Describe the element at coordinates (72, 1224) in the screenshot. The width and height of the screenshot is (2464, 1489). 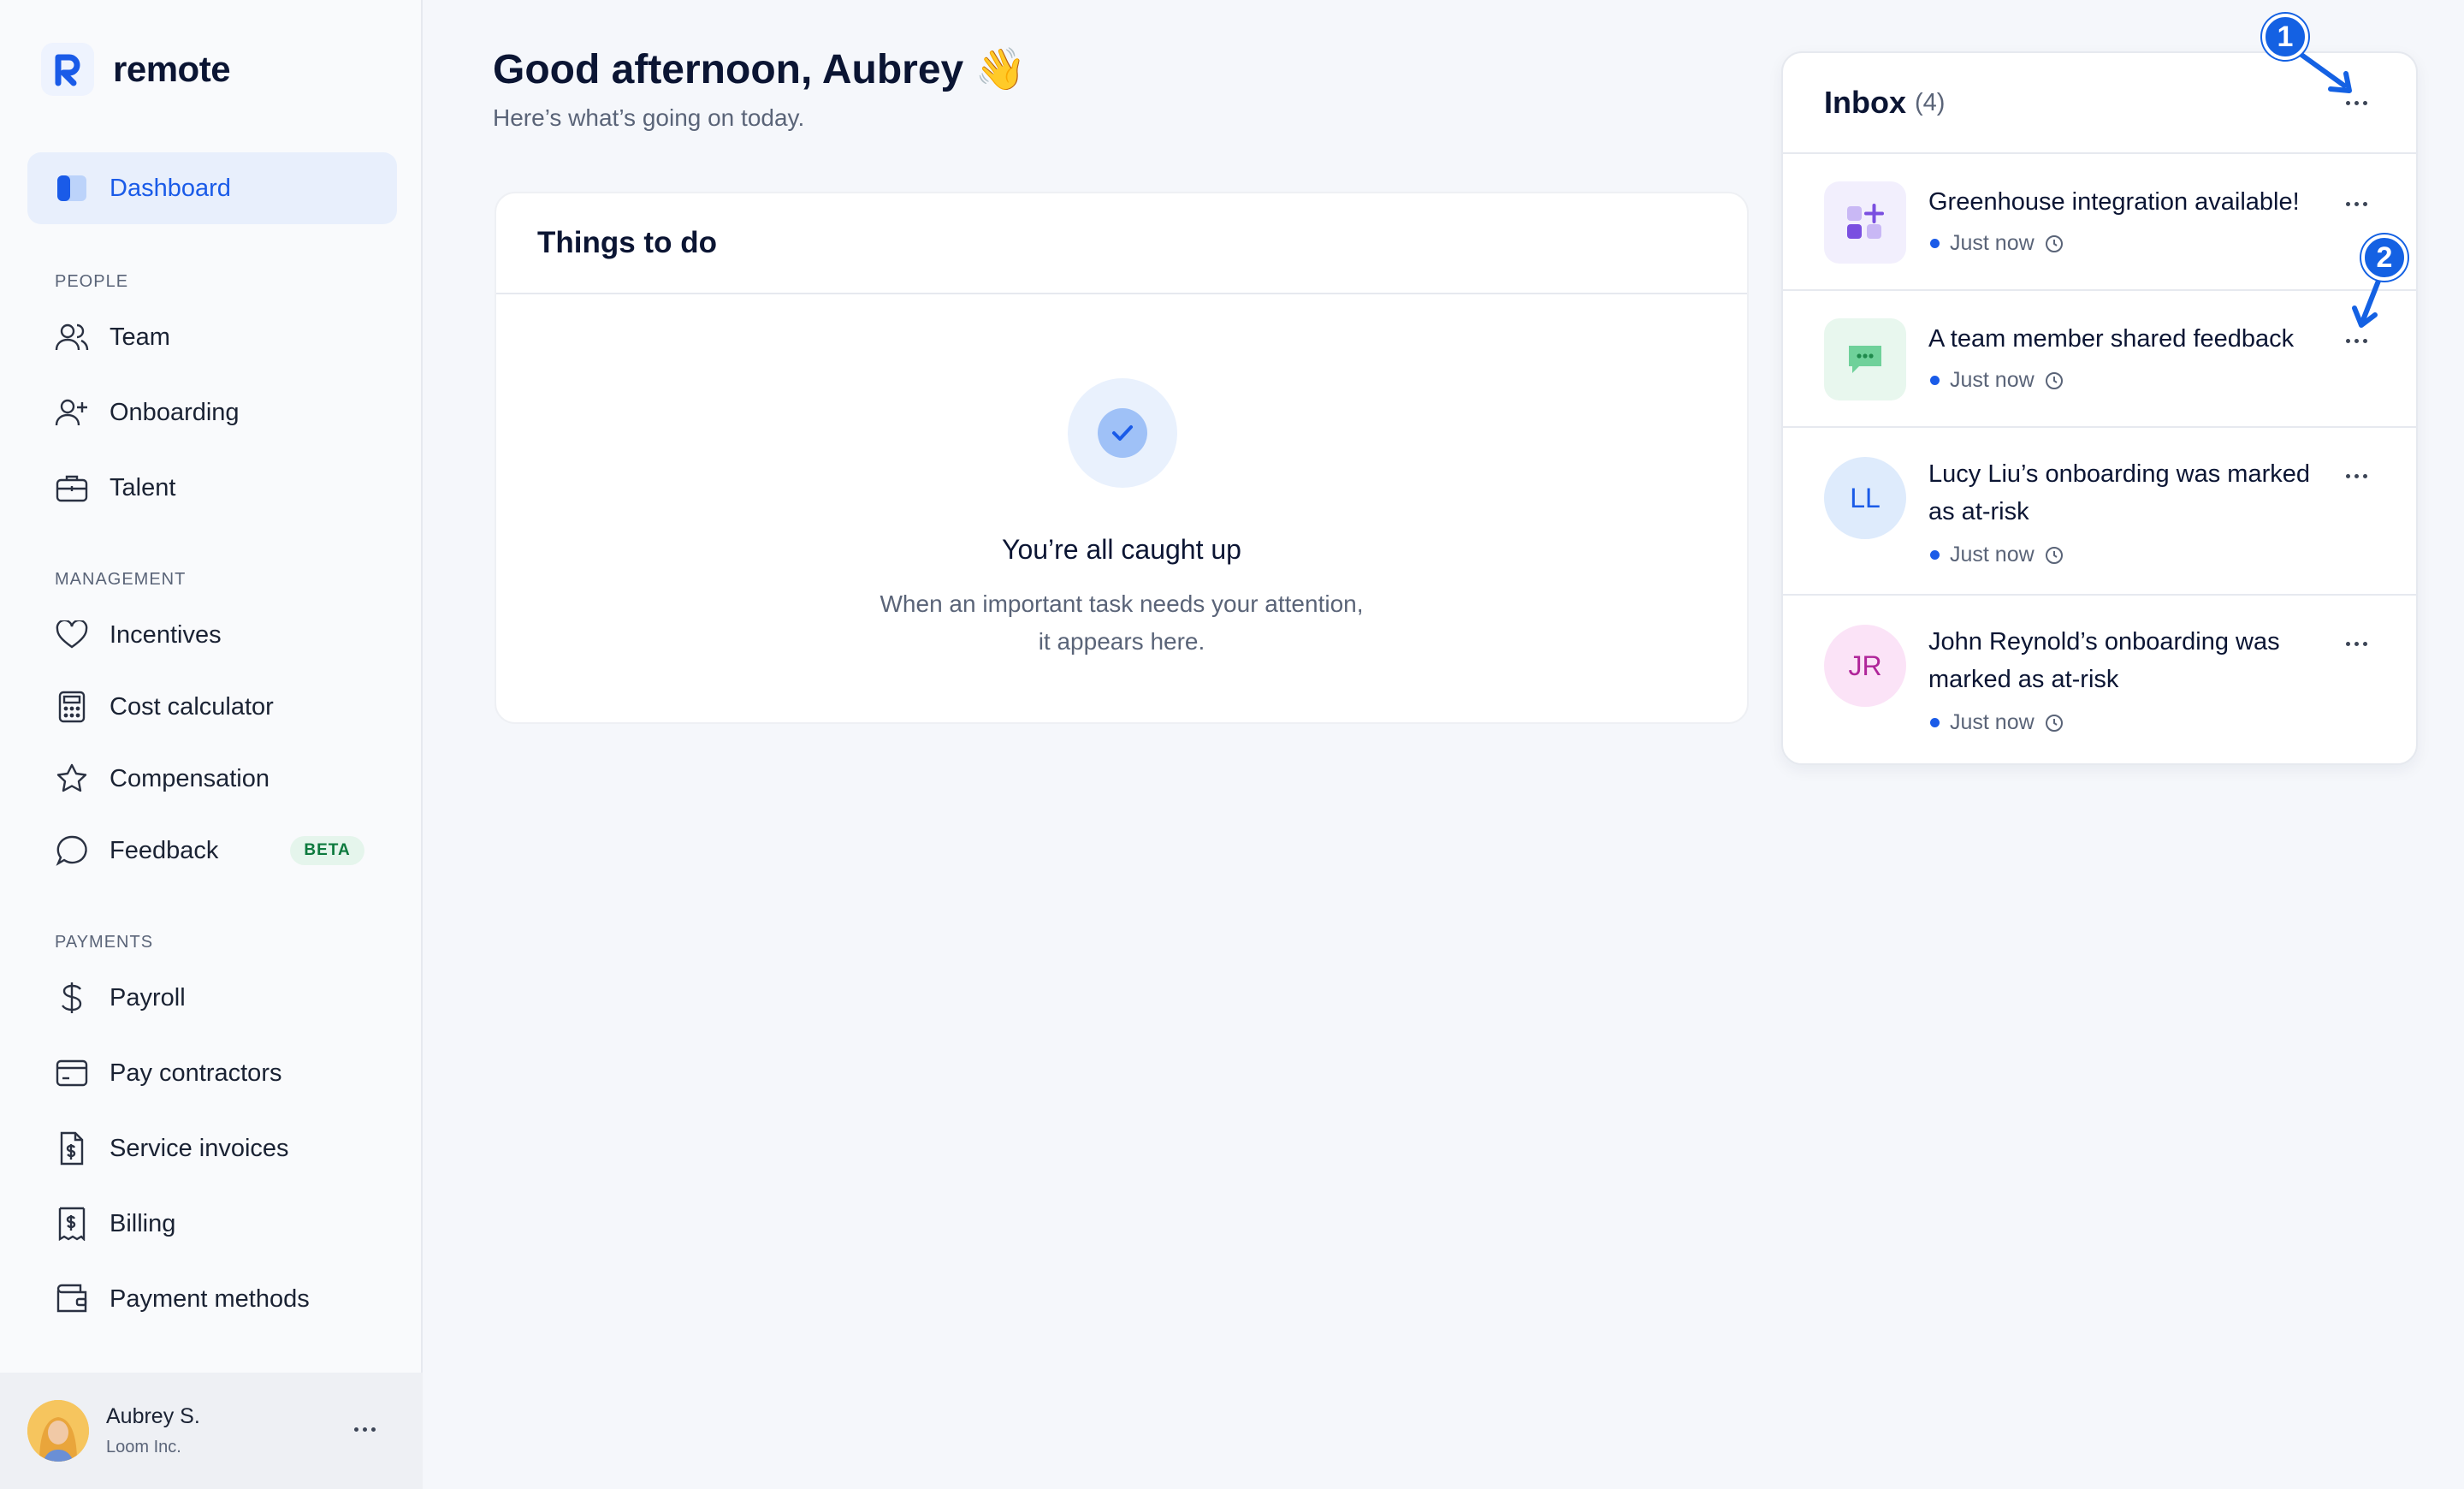
I see `receipt-icon` at that location.